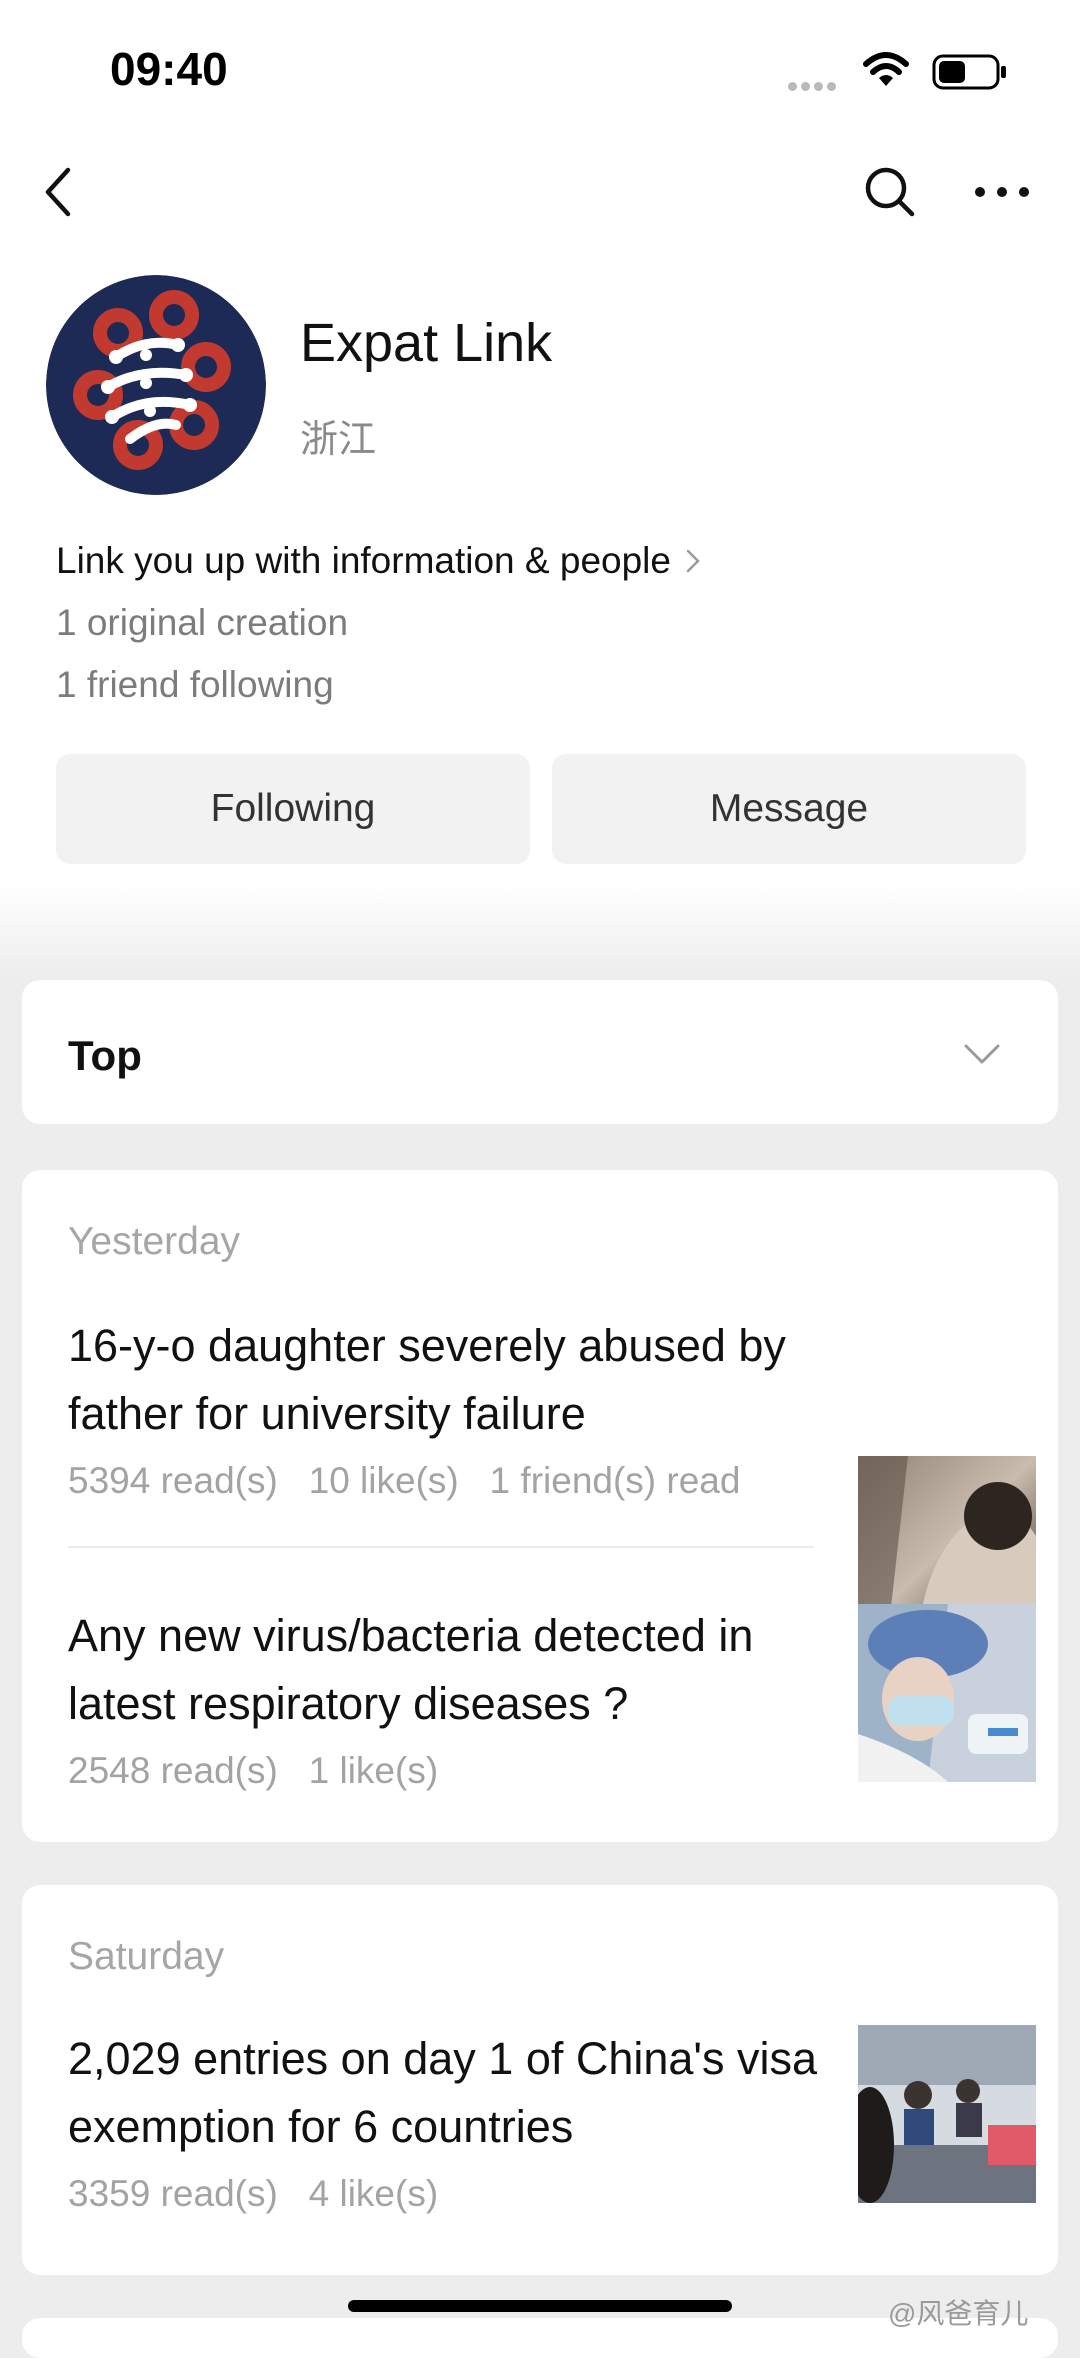  I want to click on wifi-icon, so click(886, 69).